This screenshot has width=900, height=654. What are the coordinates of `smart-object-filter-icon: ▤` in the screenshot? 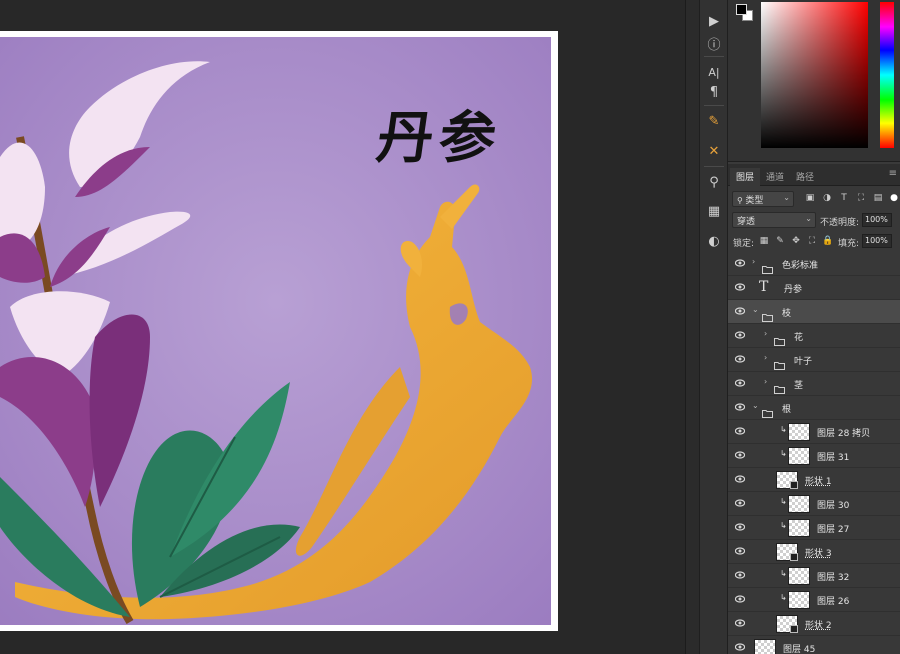 It's located at (878, 199).